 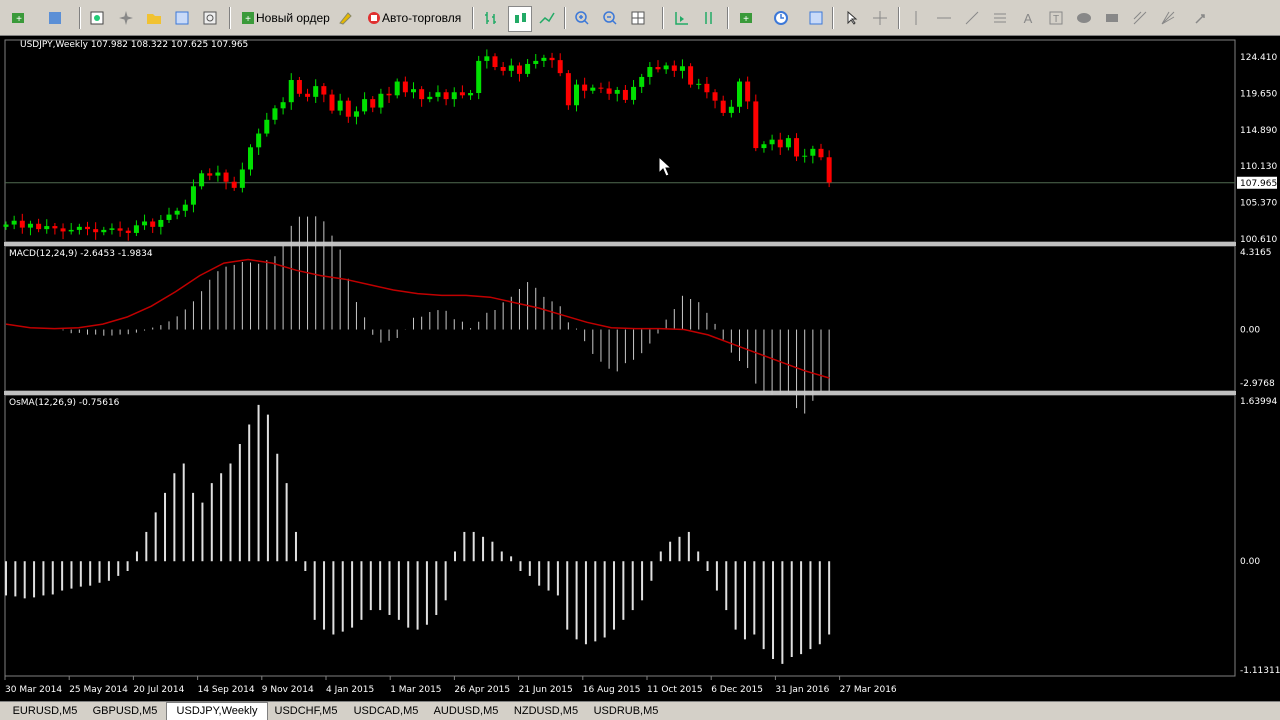 I want to click on auto-trading-button: Авто-торговля, so click(x=413, y=18).